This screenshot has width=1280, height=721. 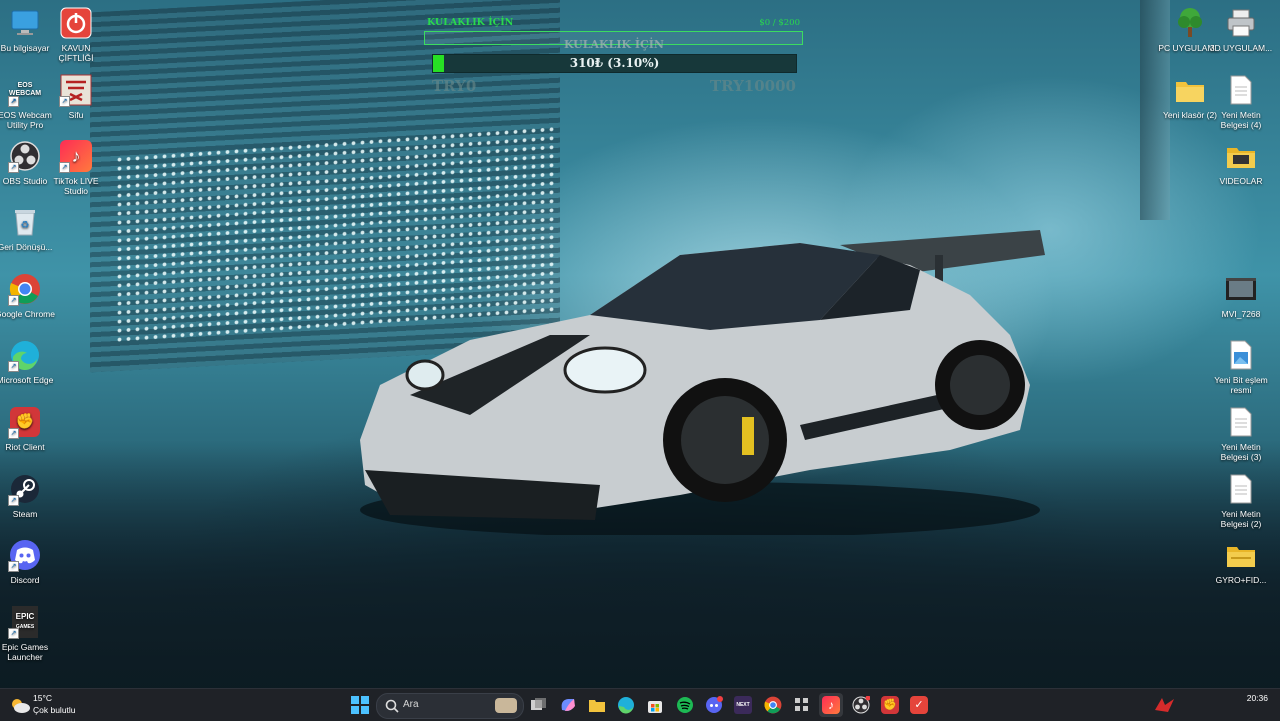 I want to click on brand-logo-icon, so click(x=1164, y=705).